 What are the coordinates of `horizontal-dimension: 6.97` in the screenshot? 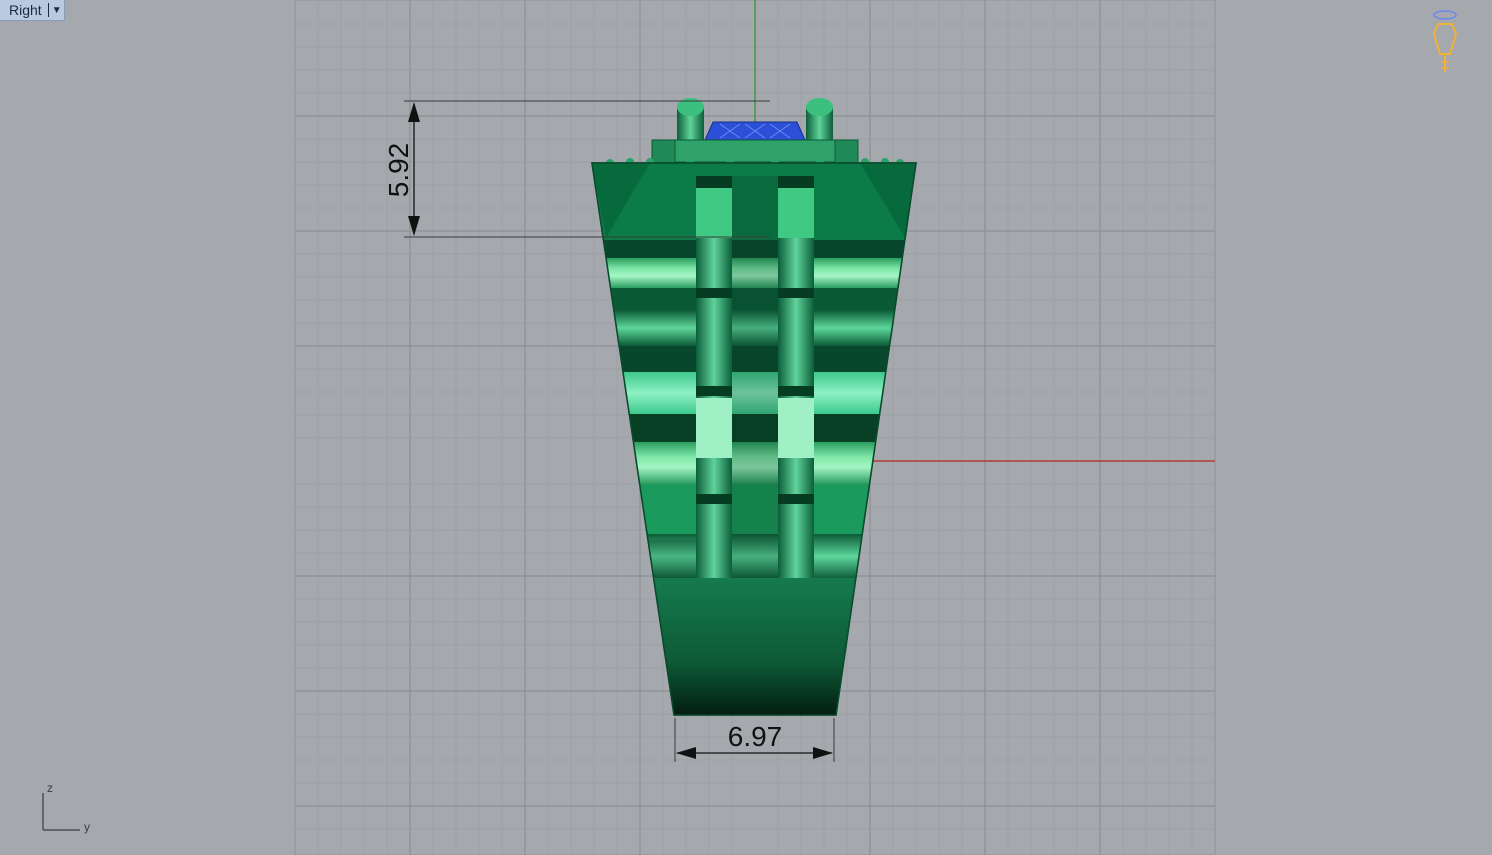 It's located at (754, 740).